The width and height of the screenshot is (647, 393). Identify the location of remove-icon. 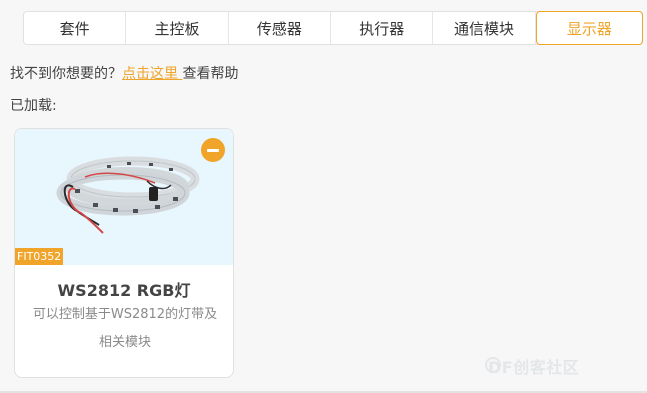
(213, 150).